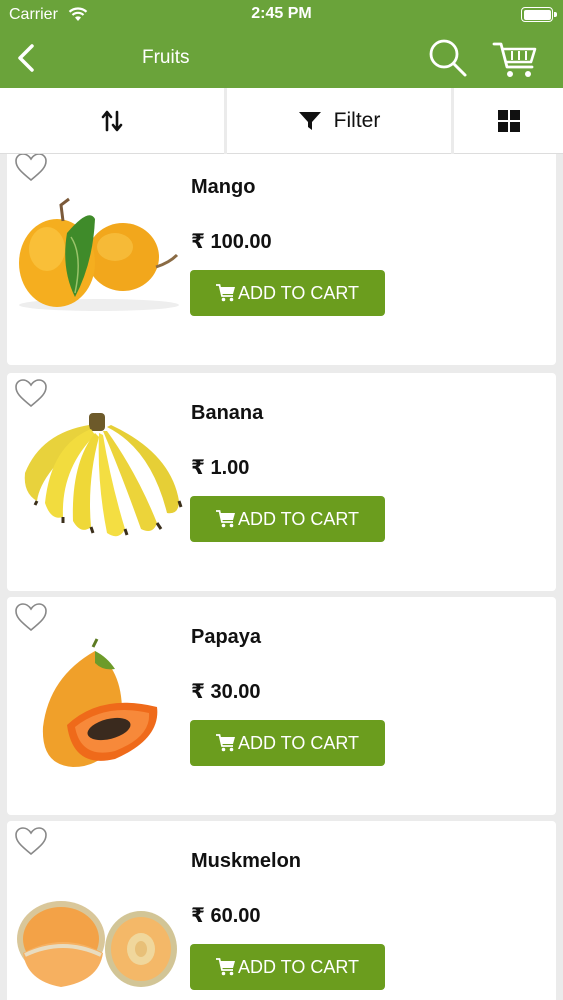  I want to click on product-price: ₹ 100.00, so click(231, 242).